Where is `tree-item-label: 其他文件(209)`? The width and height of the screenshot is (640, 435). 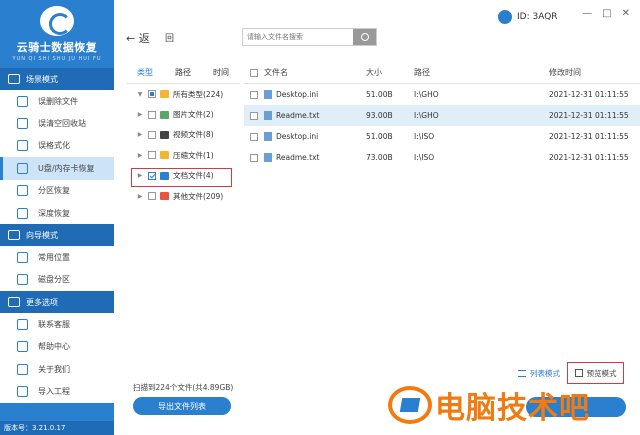 tree-item-label: 其他文件(209) is located at coordinates (198, 196).